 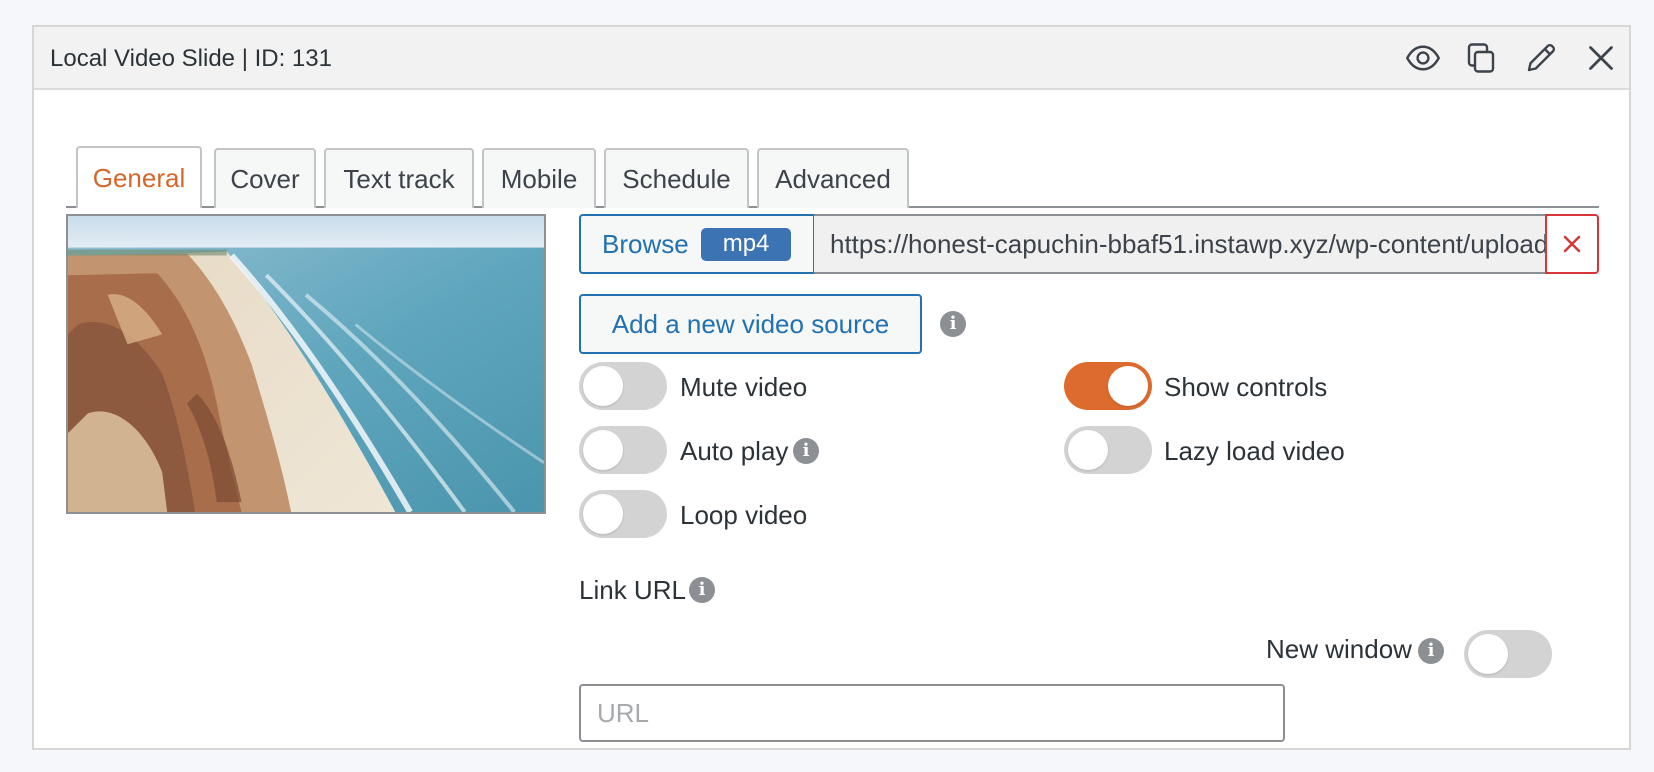 I want to click on tab-cover: Cover, so click(x=265, y=178).